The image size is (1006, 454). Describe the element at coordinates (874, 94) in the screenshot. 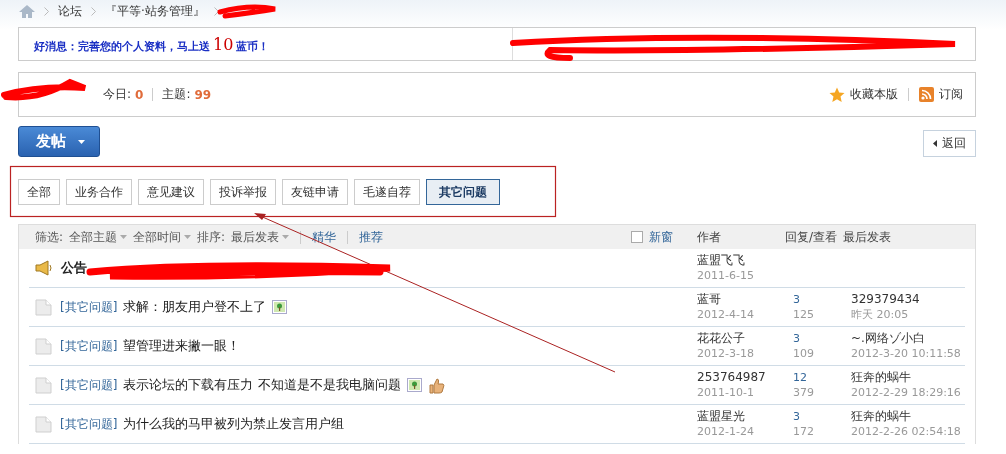

I see `favorite-link: 收藏本版` at that location.